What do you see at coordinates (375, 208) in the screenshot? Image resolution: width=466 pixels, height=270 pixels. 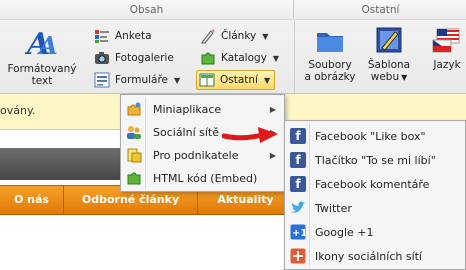 I see `menu-item-twitter: Twitter` at bounding box center [375, 208].